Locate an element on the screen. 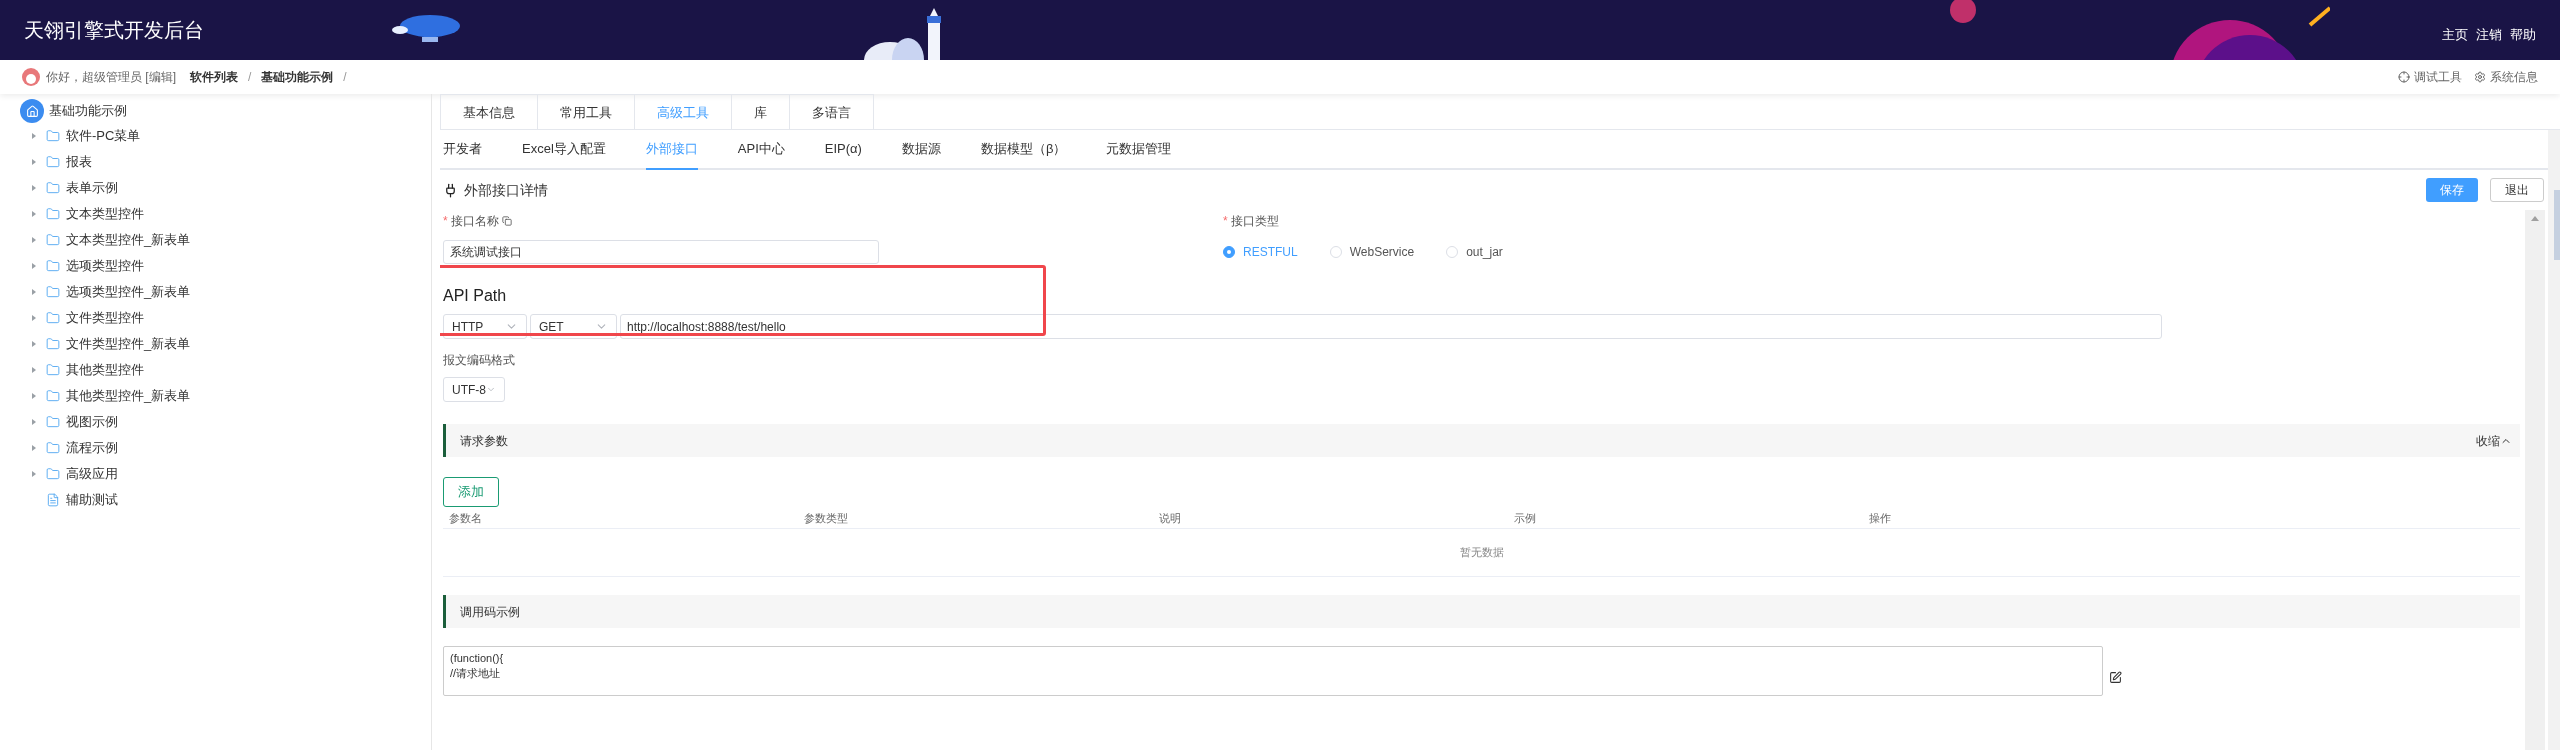  subtab: 元数据管理 is located at coordinates (1139, 150).